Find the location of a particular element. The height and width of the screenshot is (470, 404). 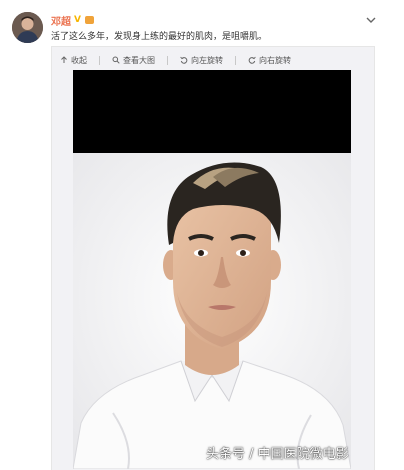

avatar is located at coordinates (27, 27).